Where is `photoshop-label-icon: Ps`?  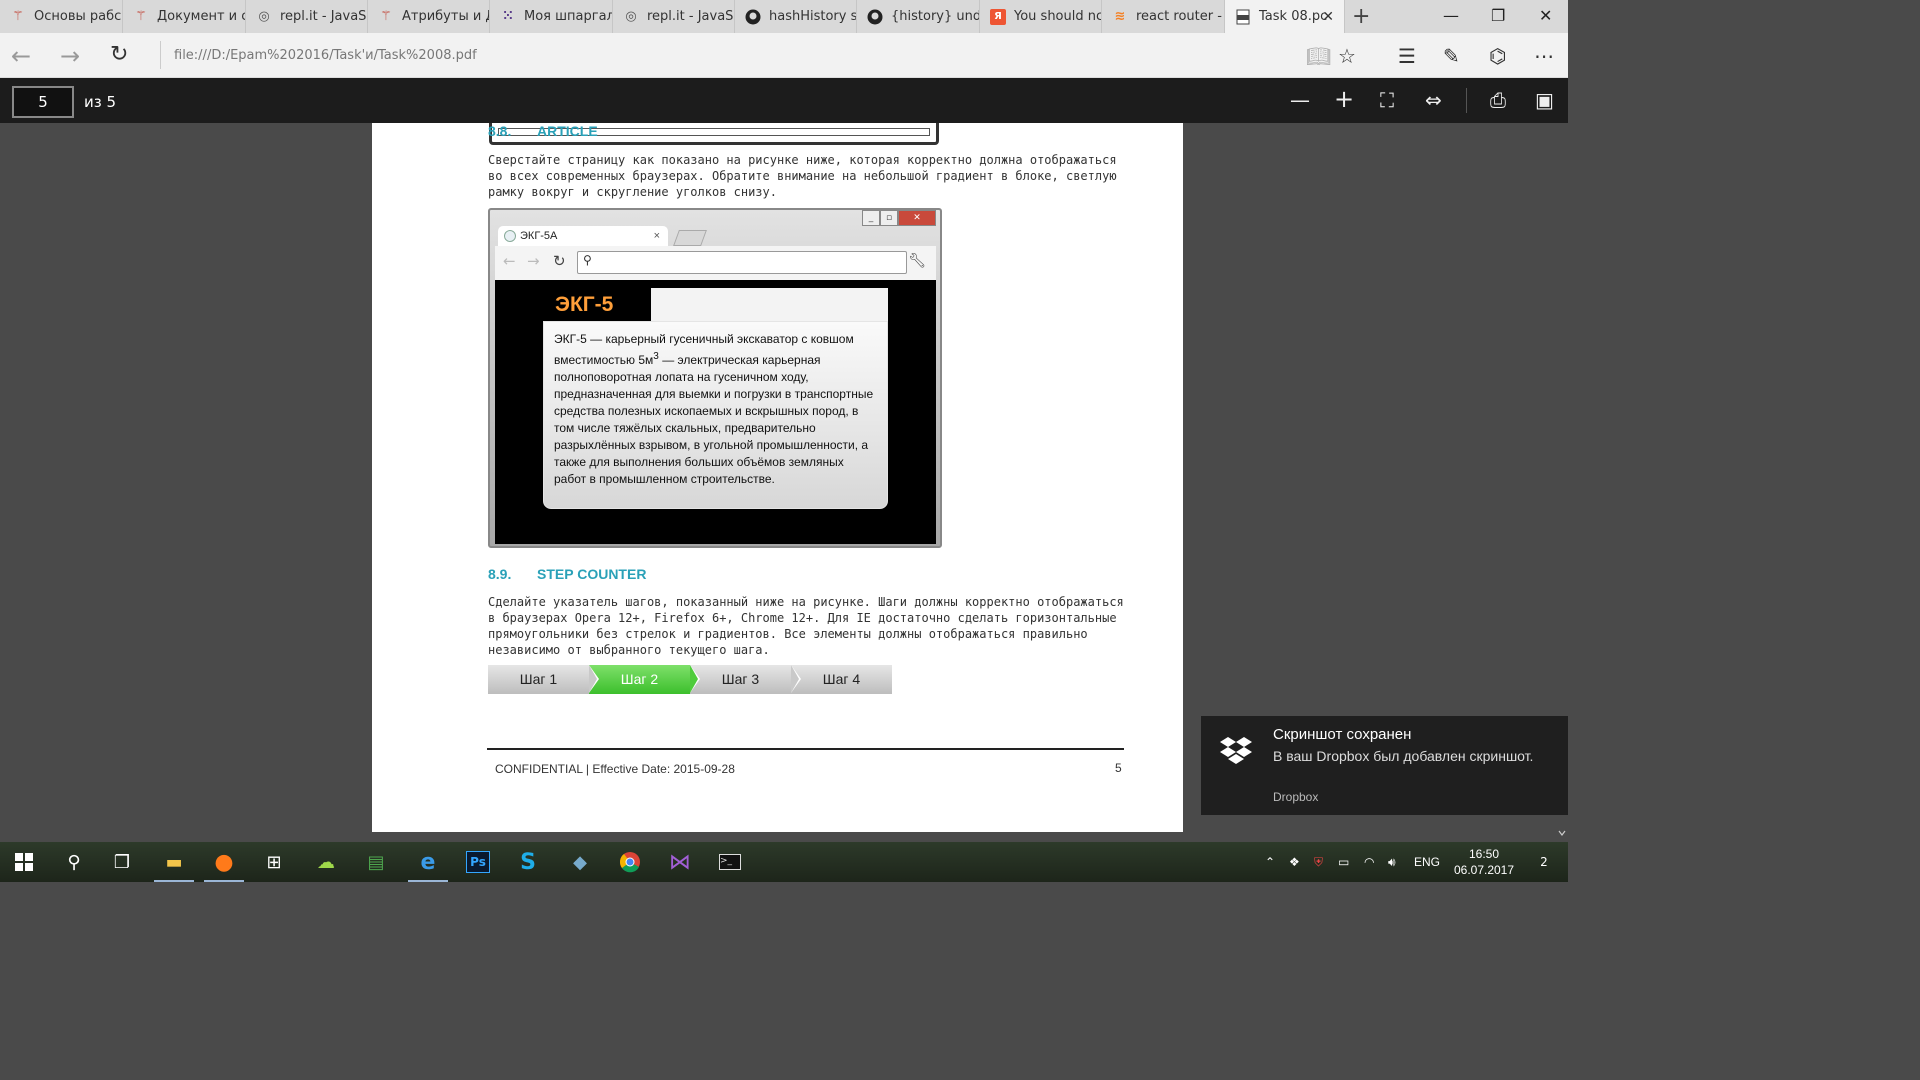
photoshop-label-icon: Ps is located at coordinates (478, 862).